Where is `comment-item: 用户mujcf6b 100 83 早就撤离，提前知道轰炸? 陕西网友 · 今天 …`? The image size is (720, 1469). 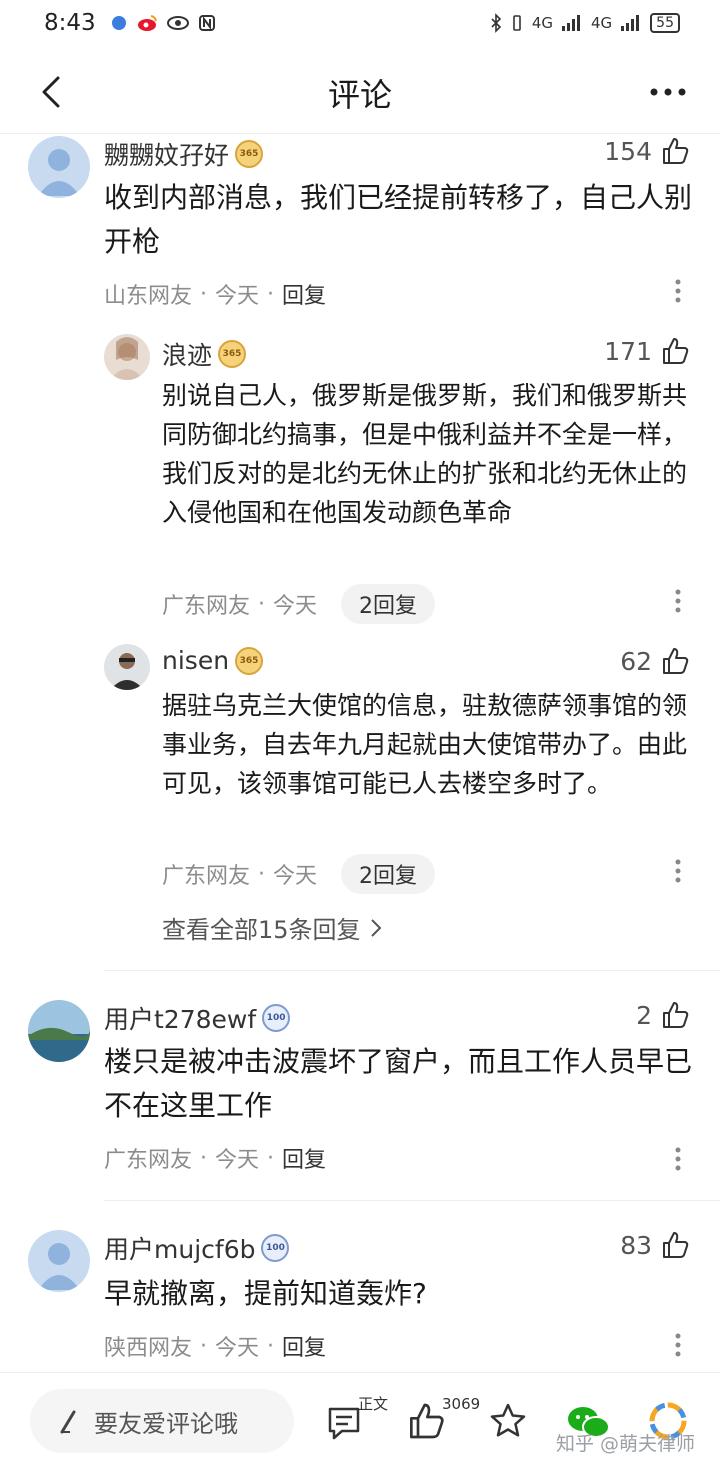
comment-item: 用户mujcf6b 100 83 早就撤离，提前知道轰炸? 陕西网友 · 今天 … is located at coordinates (360, 1300).